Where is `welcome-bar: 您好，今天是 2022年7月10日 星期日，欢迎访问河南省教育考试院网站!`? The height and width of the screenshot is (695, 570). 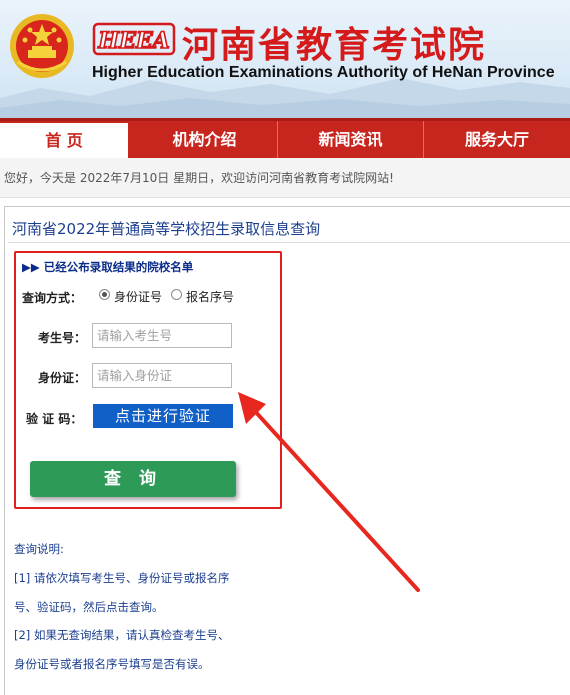 welcome-bar: 您好，今天是 2022年7月10日 星期日，欢迎访问河南省教育考试院网站! is located at coordinates (285, 178).